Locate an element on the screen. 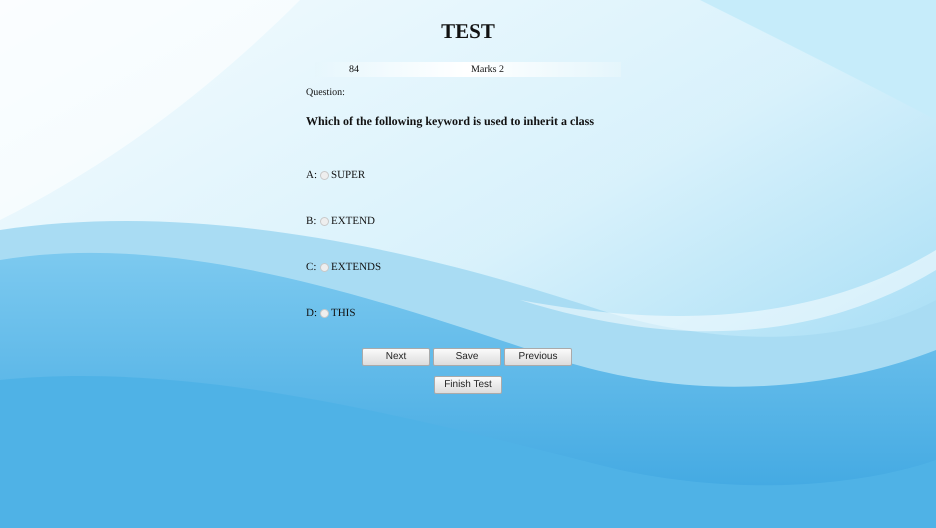  option-letter: B: is located at coordinates (312, 222).